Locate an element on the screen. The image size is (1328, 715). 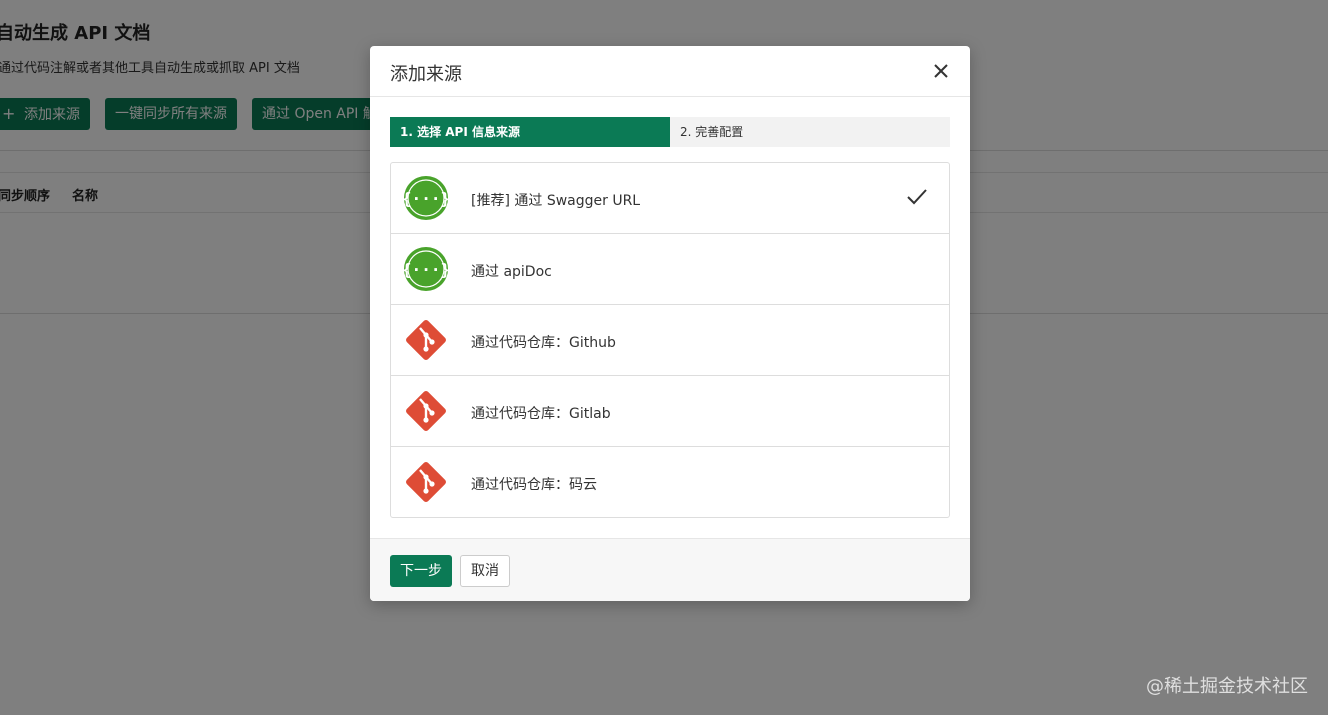
step-1-select-source: 1. 选择 API 信息来源 is located at coordinates (530, 132).